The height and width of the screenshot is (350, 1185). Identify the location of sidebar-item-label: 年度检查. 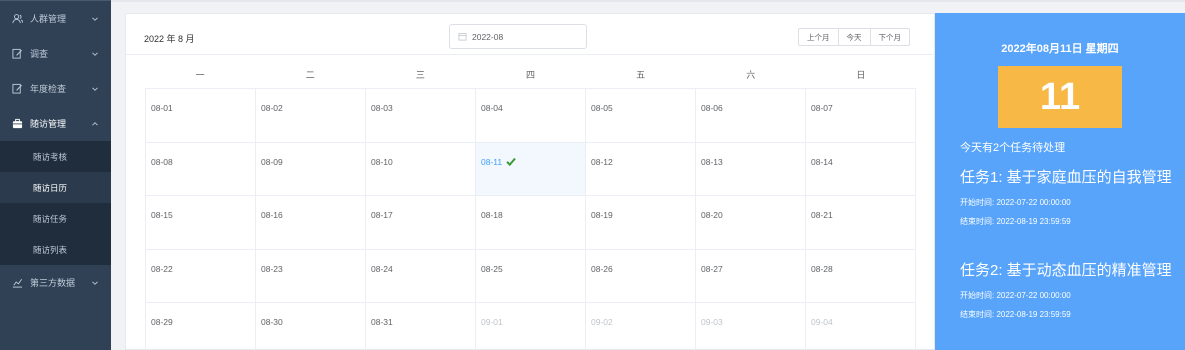
(48, 89).